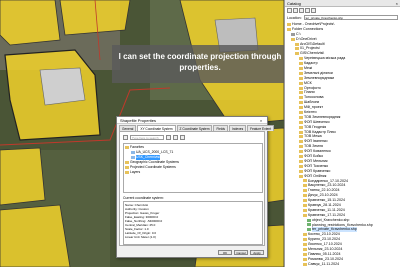 This screenshot has height=267, width=400. What do you see at coordinates (135, 172) in the screenshot?
I see `tree-item-label: Layers` at bounding box center [135, 172].